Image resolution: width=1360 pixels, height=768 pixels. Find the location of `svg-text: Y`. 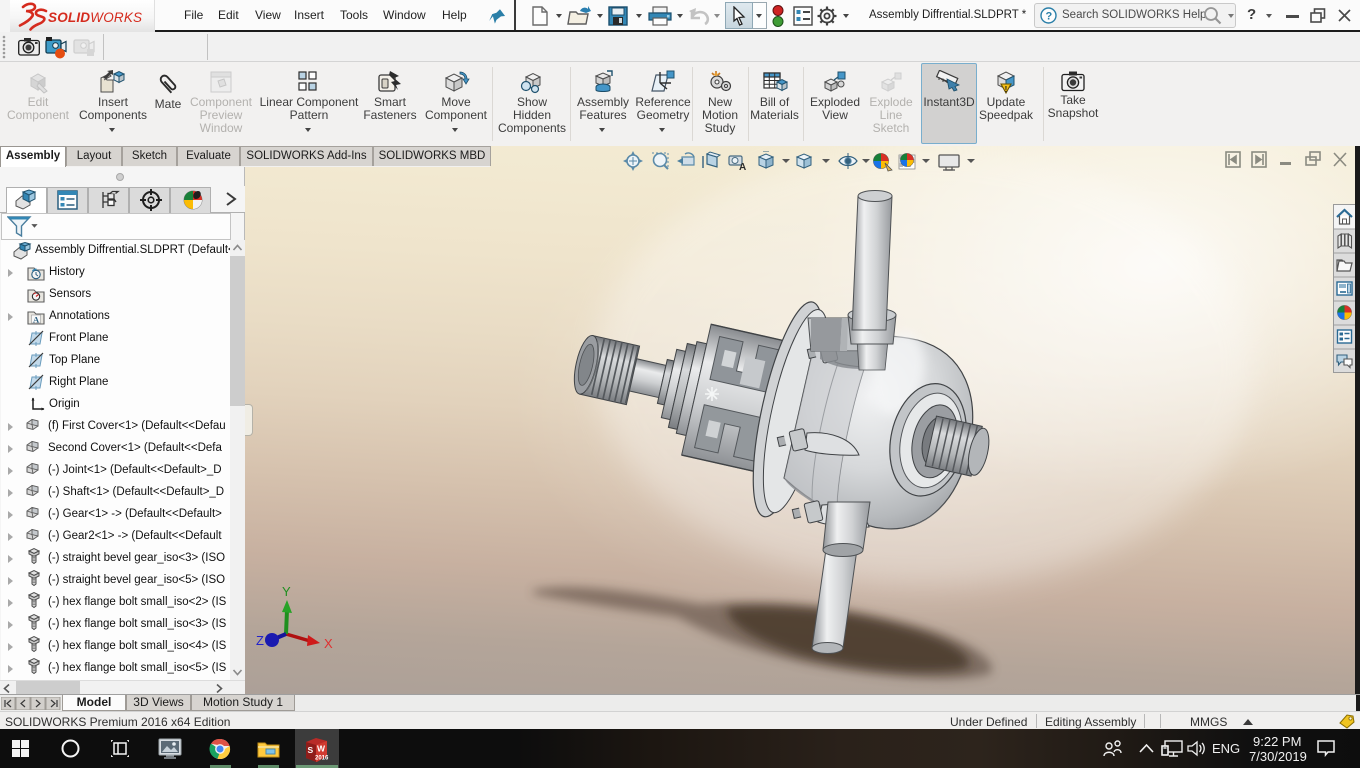

svg-text: Y is located at coordinates (286, 591).